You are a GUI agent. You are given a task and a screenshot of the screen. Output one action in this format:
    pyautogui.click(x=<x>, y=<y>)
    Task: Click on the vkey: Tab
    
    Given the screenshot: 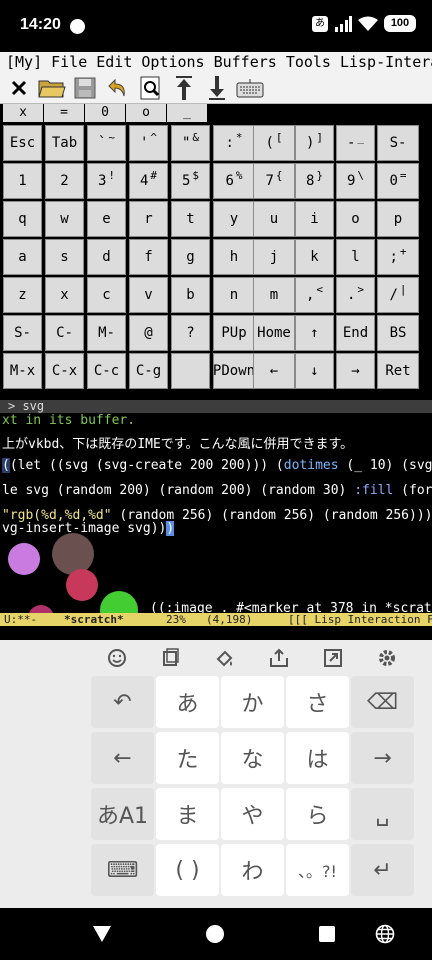 What is the action you would take?
    pyautogui.click(x=64, y=143)
    